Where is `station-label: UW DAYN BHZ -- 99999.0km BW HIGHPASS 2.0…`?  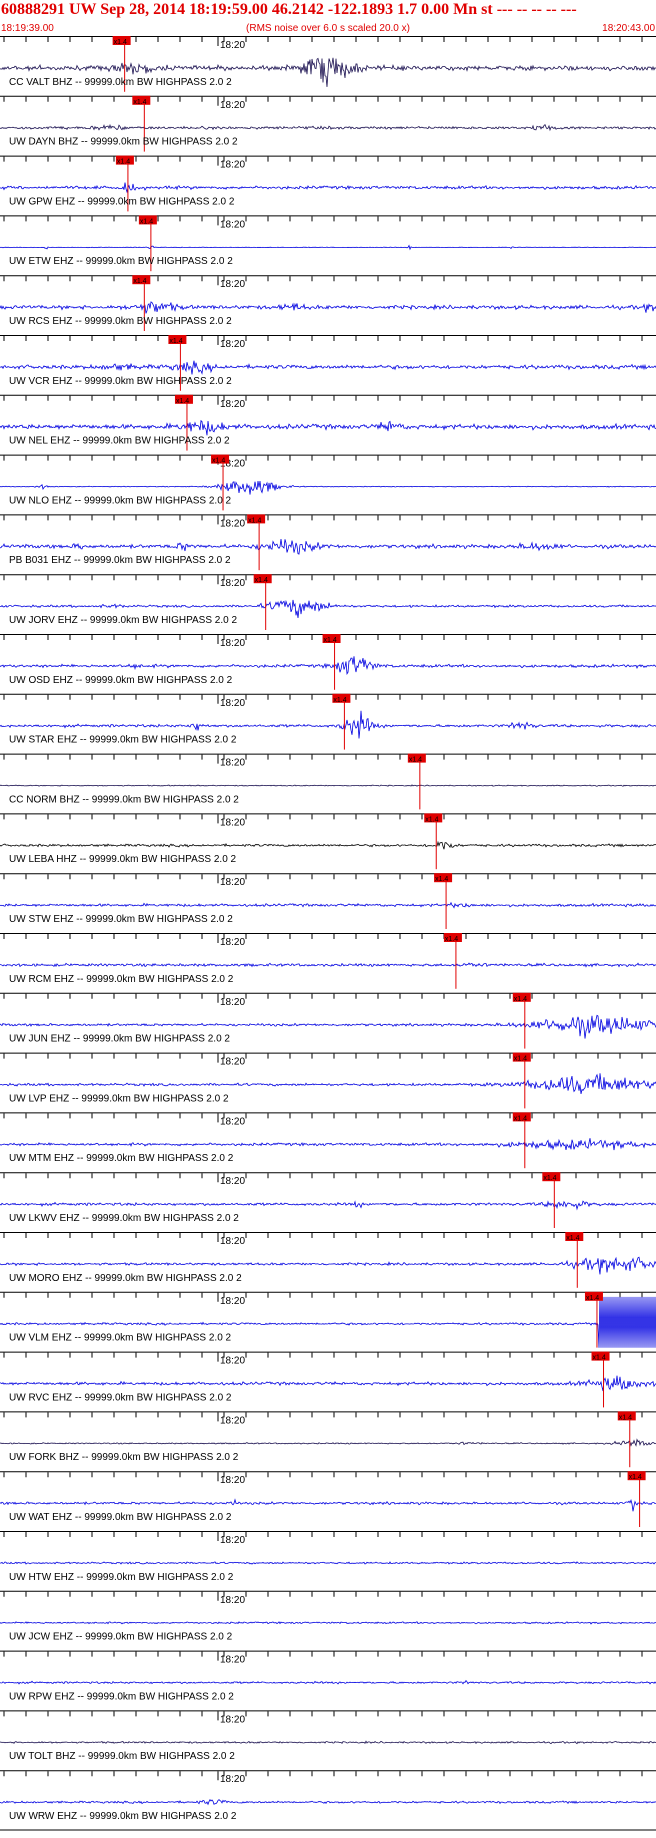
station-label: UW DAYN BHZ -- 99999.0km BW HIGHPASS 2.0… is located at coordinates (123, 142).